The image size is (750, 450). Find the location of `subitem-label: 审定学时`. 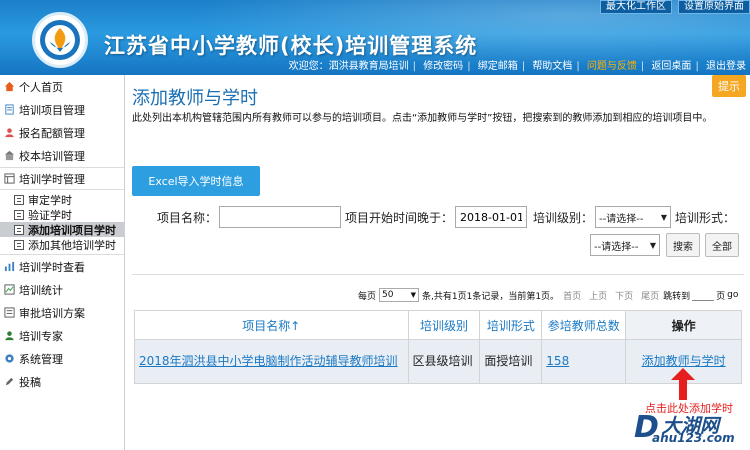

subitem-label: 审定学时 is located at coordinates (50, 200).